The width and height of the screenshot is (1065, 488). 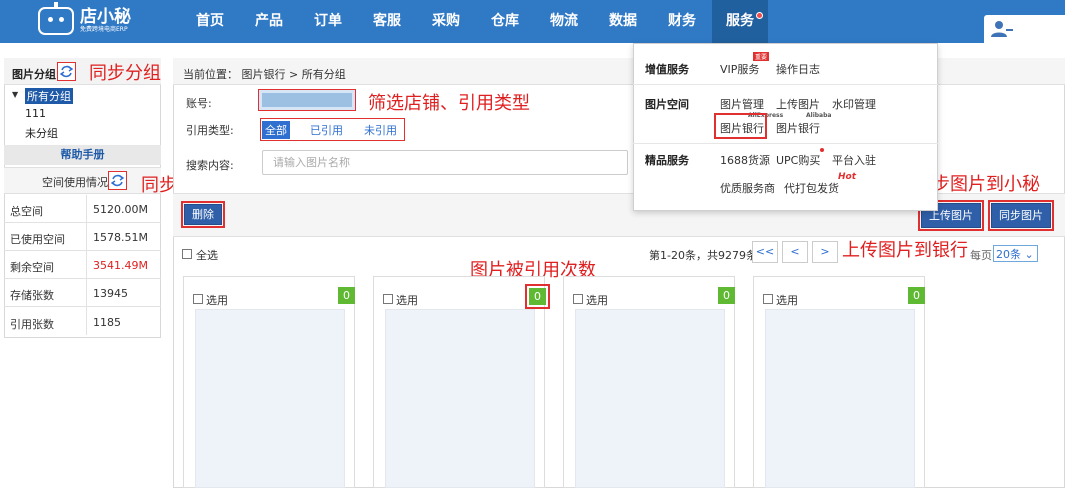 What do you see at coordinates (56, 18) in the screenshot?
I see `robot-logo-icon` at bounding box center [56, 18].